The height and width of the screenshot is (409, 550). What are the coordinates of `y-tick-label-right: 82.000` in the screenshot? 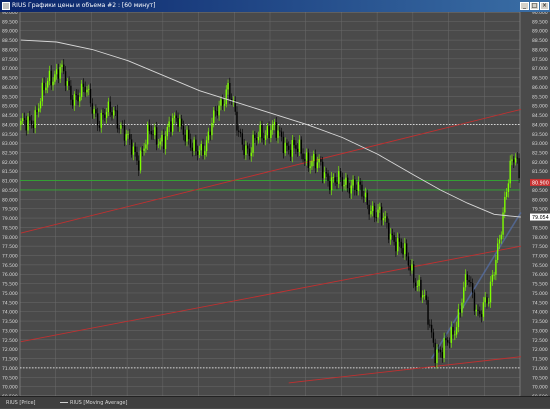 It's located at (540, 163).